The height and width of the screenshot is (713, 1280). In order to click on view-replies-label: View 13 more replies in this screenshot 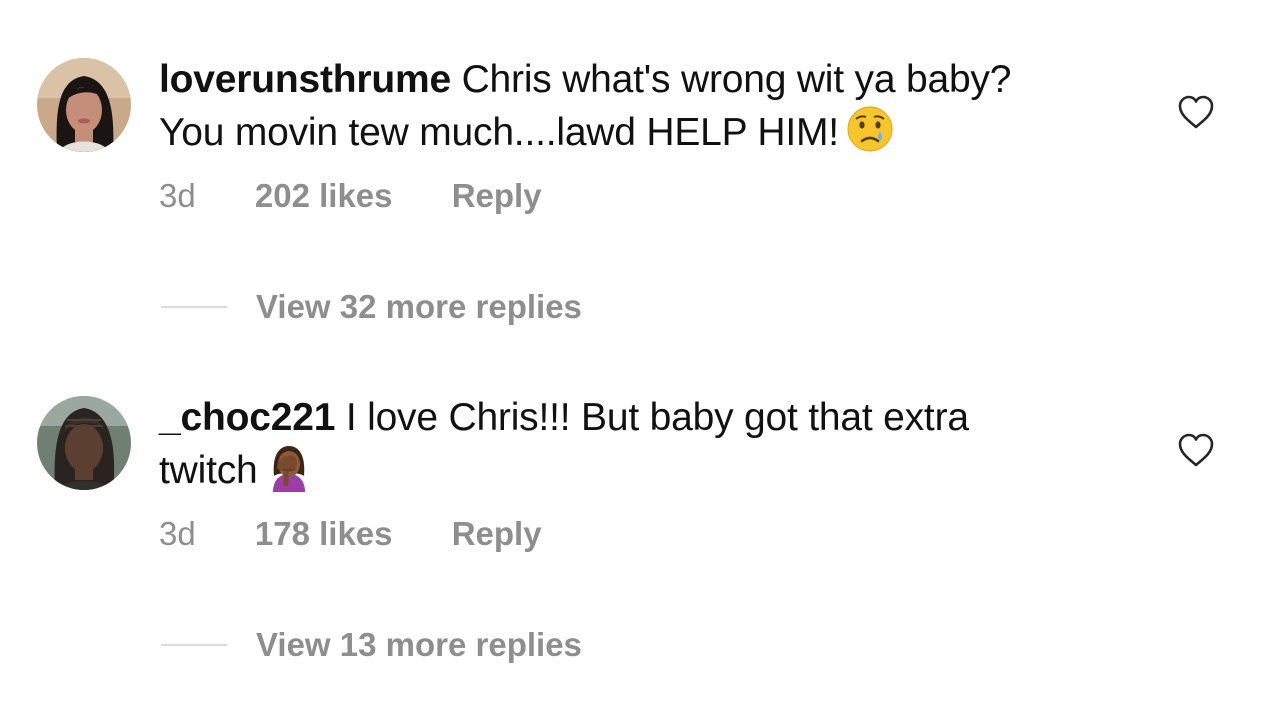, I will do `click(419, 645)`.